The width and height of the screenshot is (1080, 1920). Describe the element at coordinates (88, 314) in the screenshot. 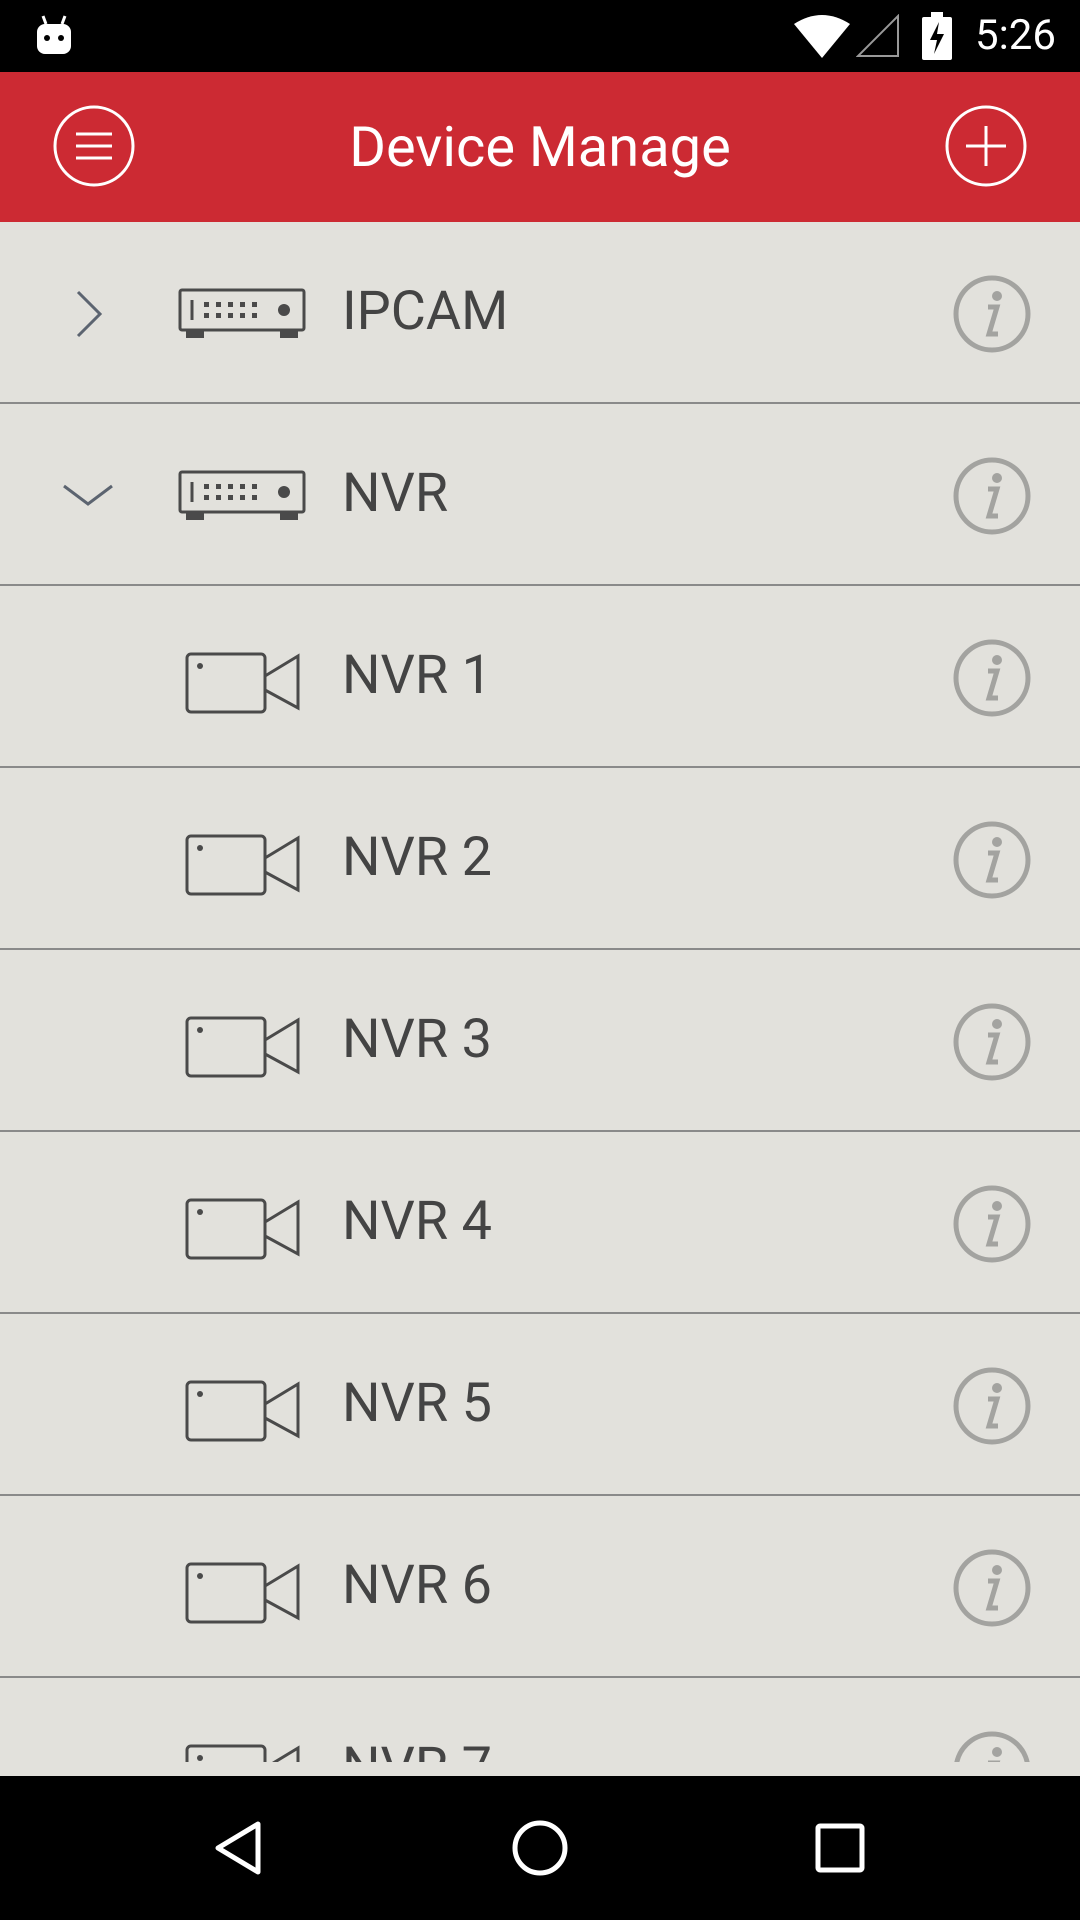

I see `chevron-right-icon` at that location.